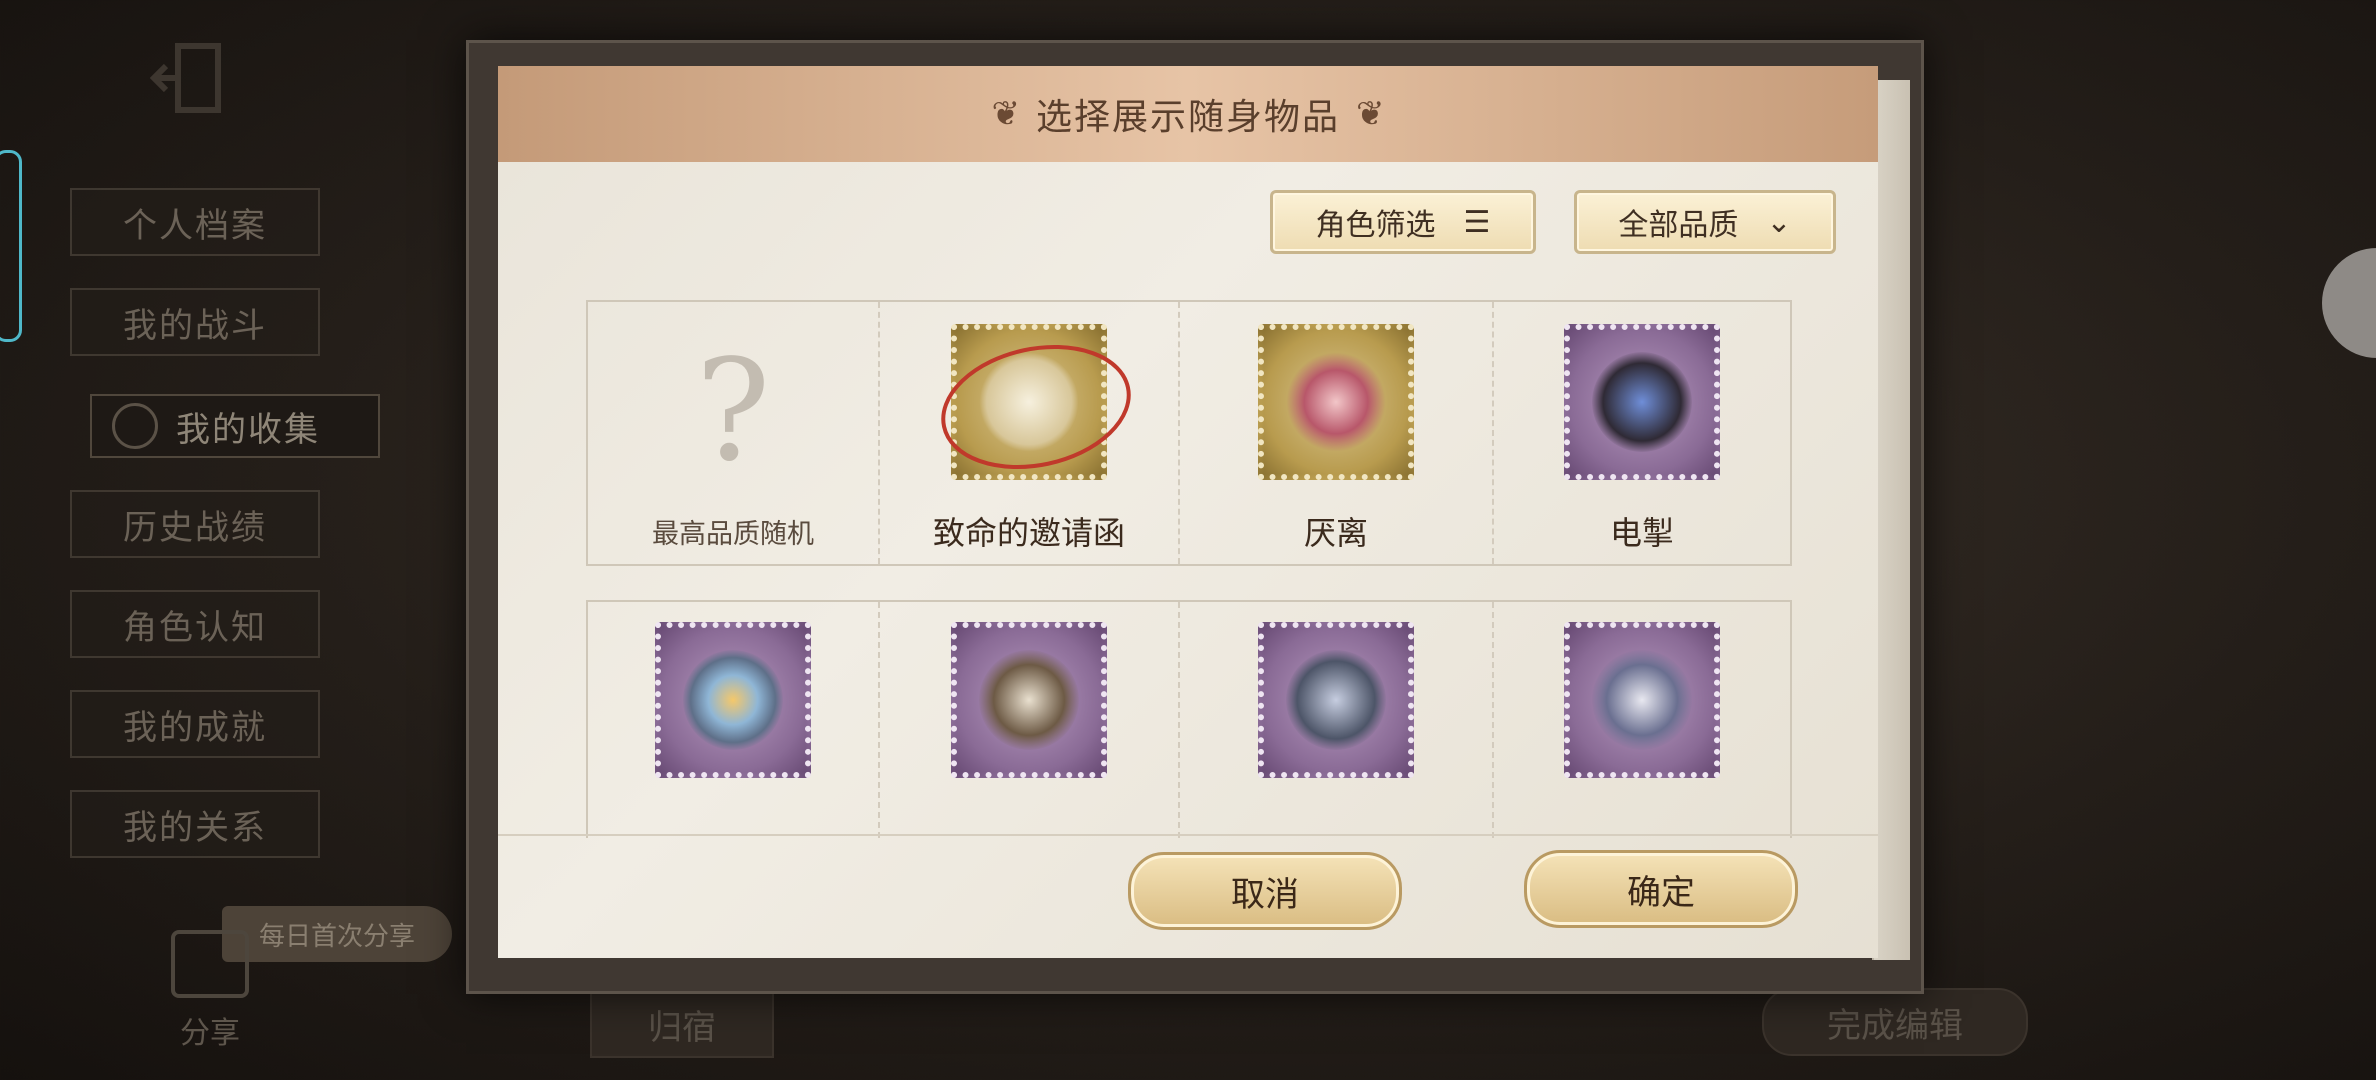 Image resolution: width=2376 pixels, height=1080 pixels. I want to click on shield-icon, so click(135, 426).